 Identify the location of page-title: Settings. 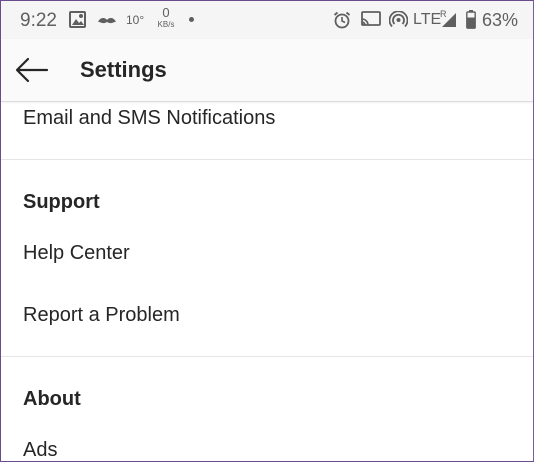
(123, 69).